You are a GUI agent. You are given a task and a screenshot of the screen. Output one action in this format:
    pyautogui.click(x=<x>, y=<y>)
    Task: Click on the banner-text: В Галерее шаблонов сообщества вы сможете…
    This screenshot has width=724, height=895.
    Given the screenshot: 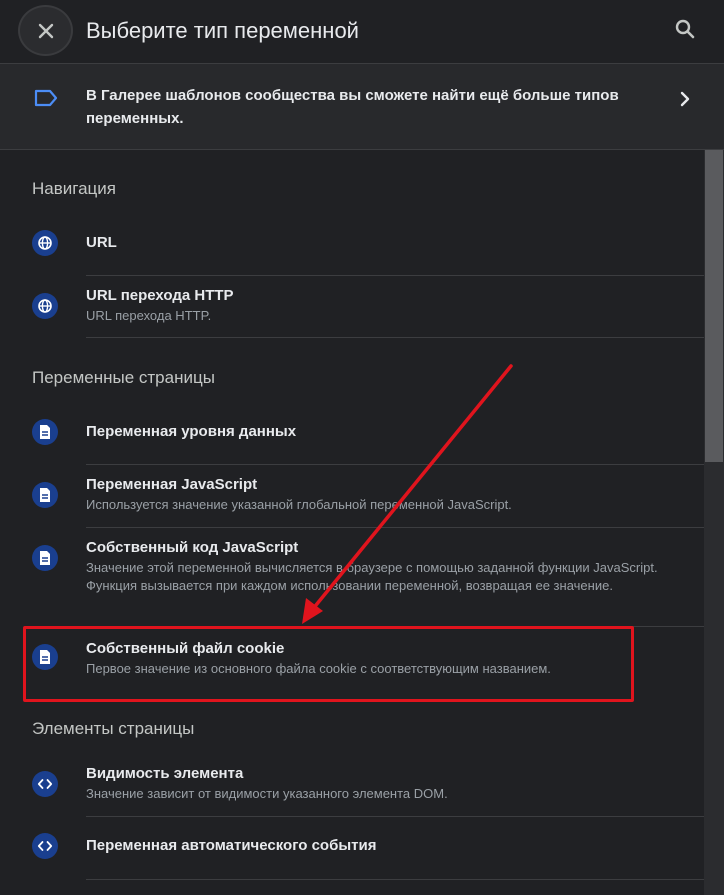 What is the action you would take?
    pyautogui.click(x=352, y=107)
    